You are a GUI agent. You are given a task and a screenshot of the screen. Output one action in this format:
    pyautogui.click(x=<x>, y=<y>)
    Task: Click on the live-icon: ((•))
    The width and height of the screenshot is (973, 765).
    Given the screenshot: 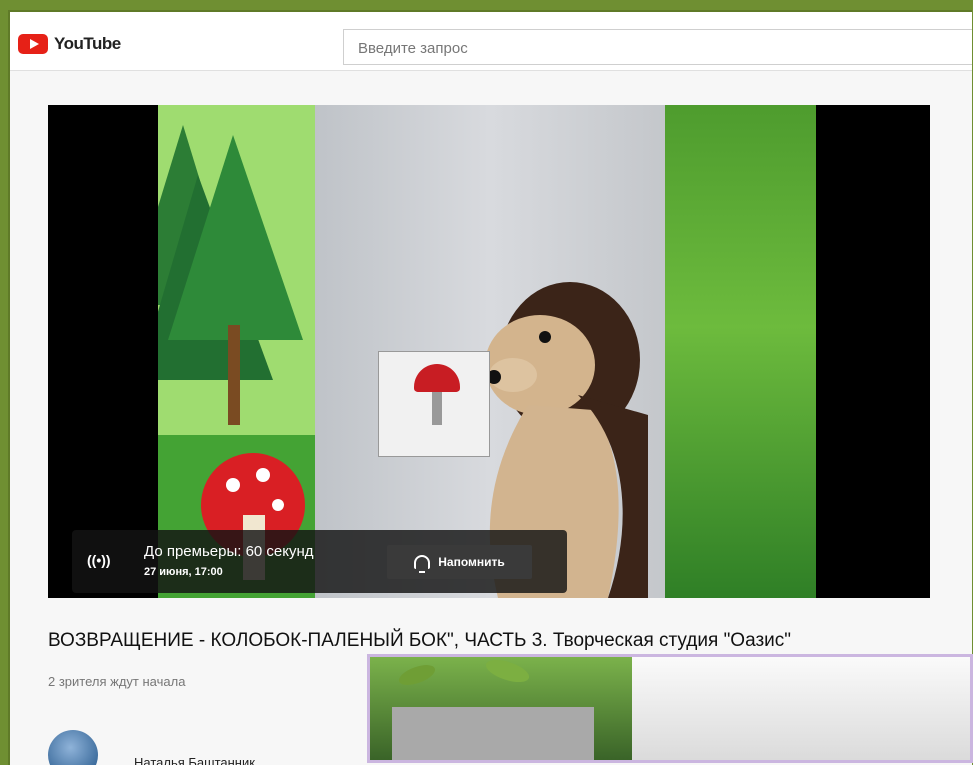 What is the action you would take?
    pyautogui.click(x=99, y=560)
    